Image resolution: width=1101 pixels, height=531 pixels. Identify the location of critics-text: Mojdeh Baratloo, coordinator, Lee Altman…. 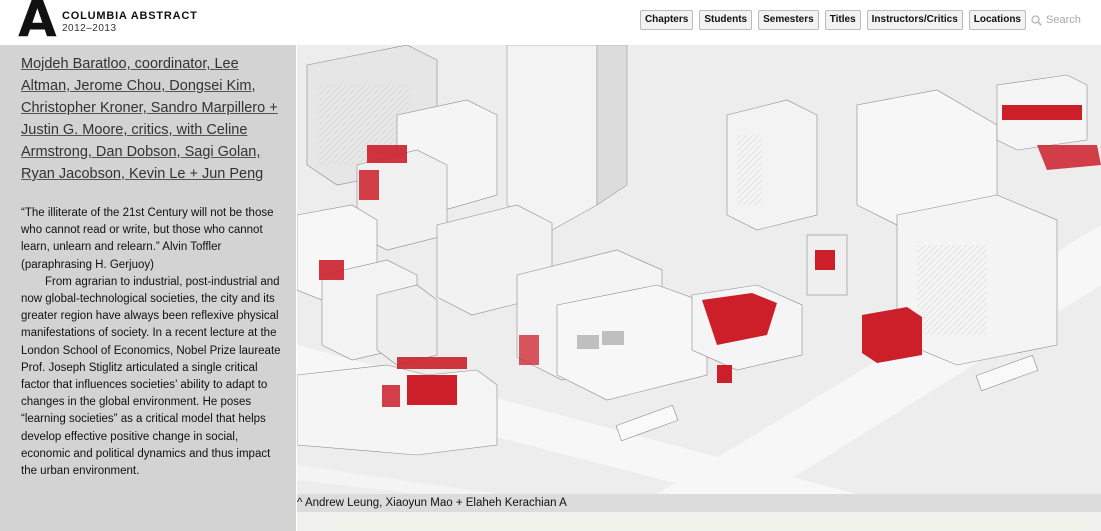
(149, 119).